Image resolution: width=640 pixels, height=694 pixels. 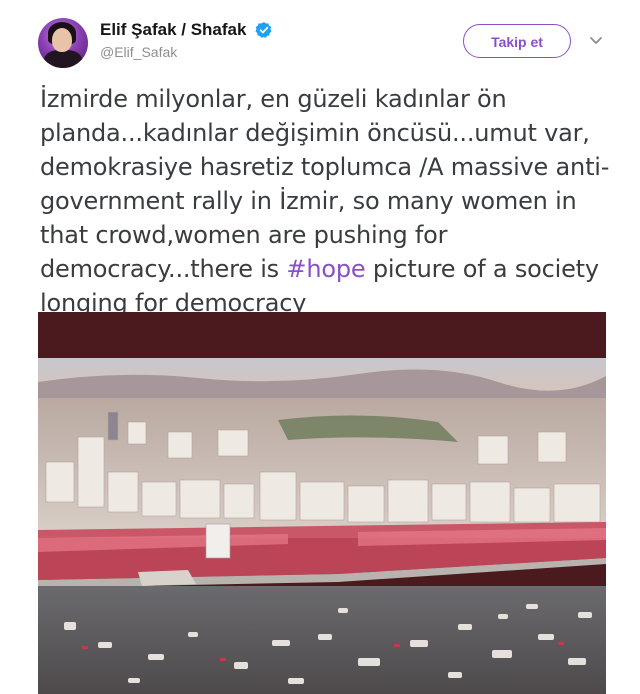 I want to click on chevron-down-icon, so click(x=596, y=41).